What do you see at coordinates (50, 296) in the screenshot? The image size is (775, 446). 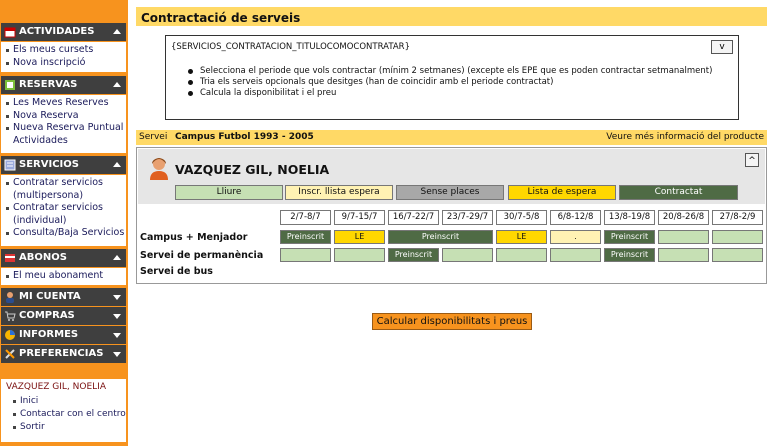 I see `section-title: MI CUENTA` at bounding box center [50, 296].